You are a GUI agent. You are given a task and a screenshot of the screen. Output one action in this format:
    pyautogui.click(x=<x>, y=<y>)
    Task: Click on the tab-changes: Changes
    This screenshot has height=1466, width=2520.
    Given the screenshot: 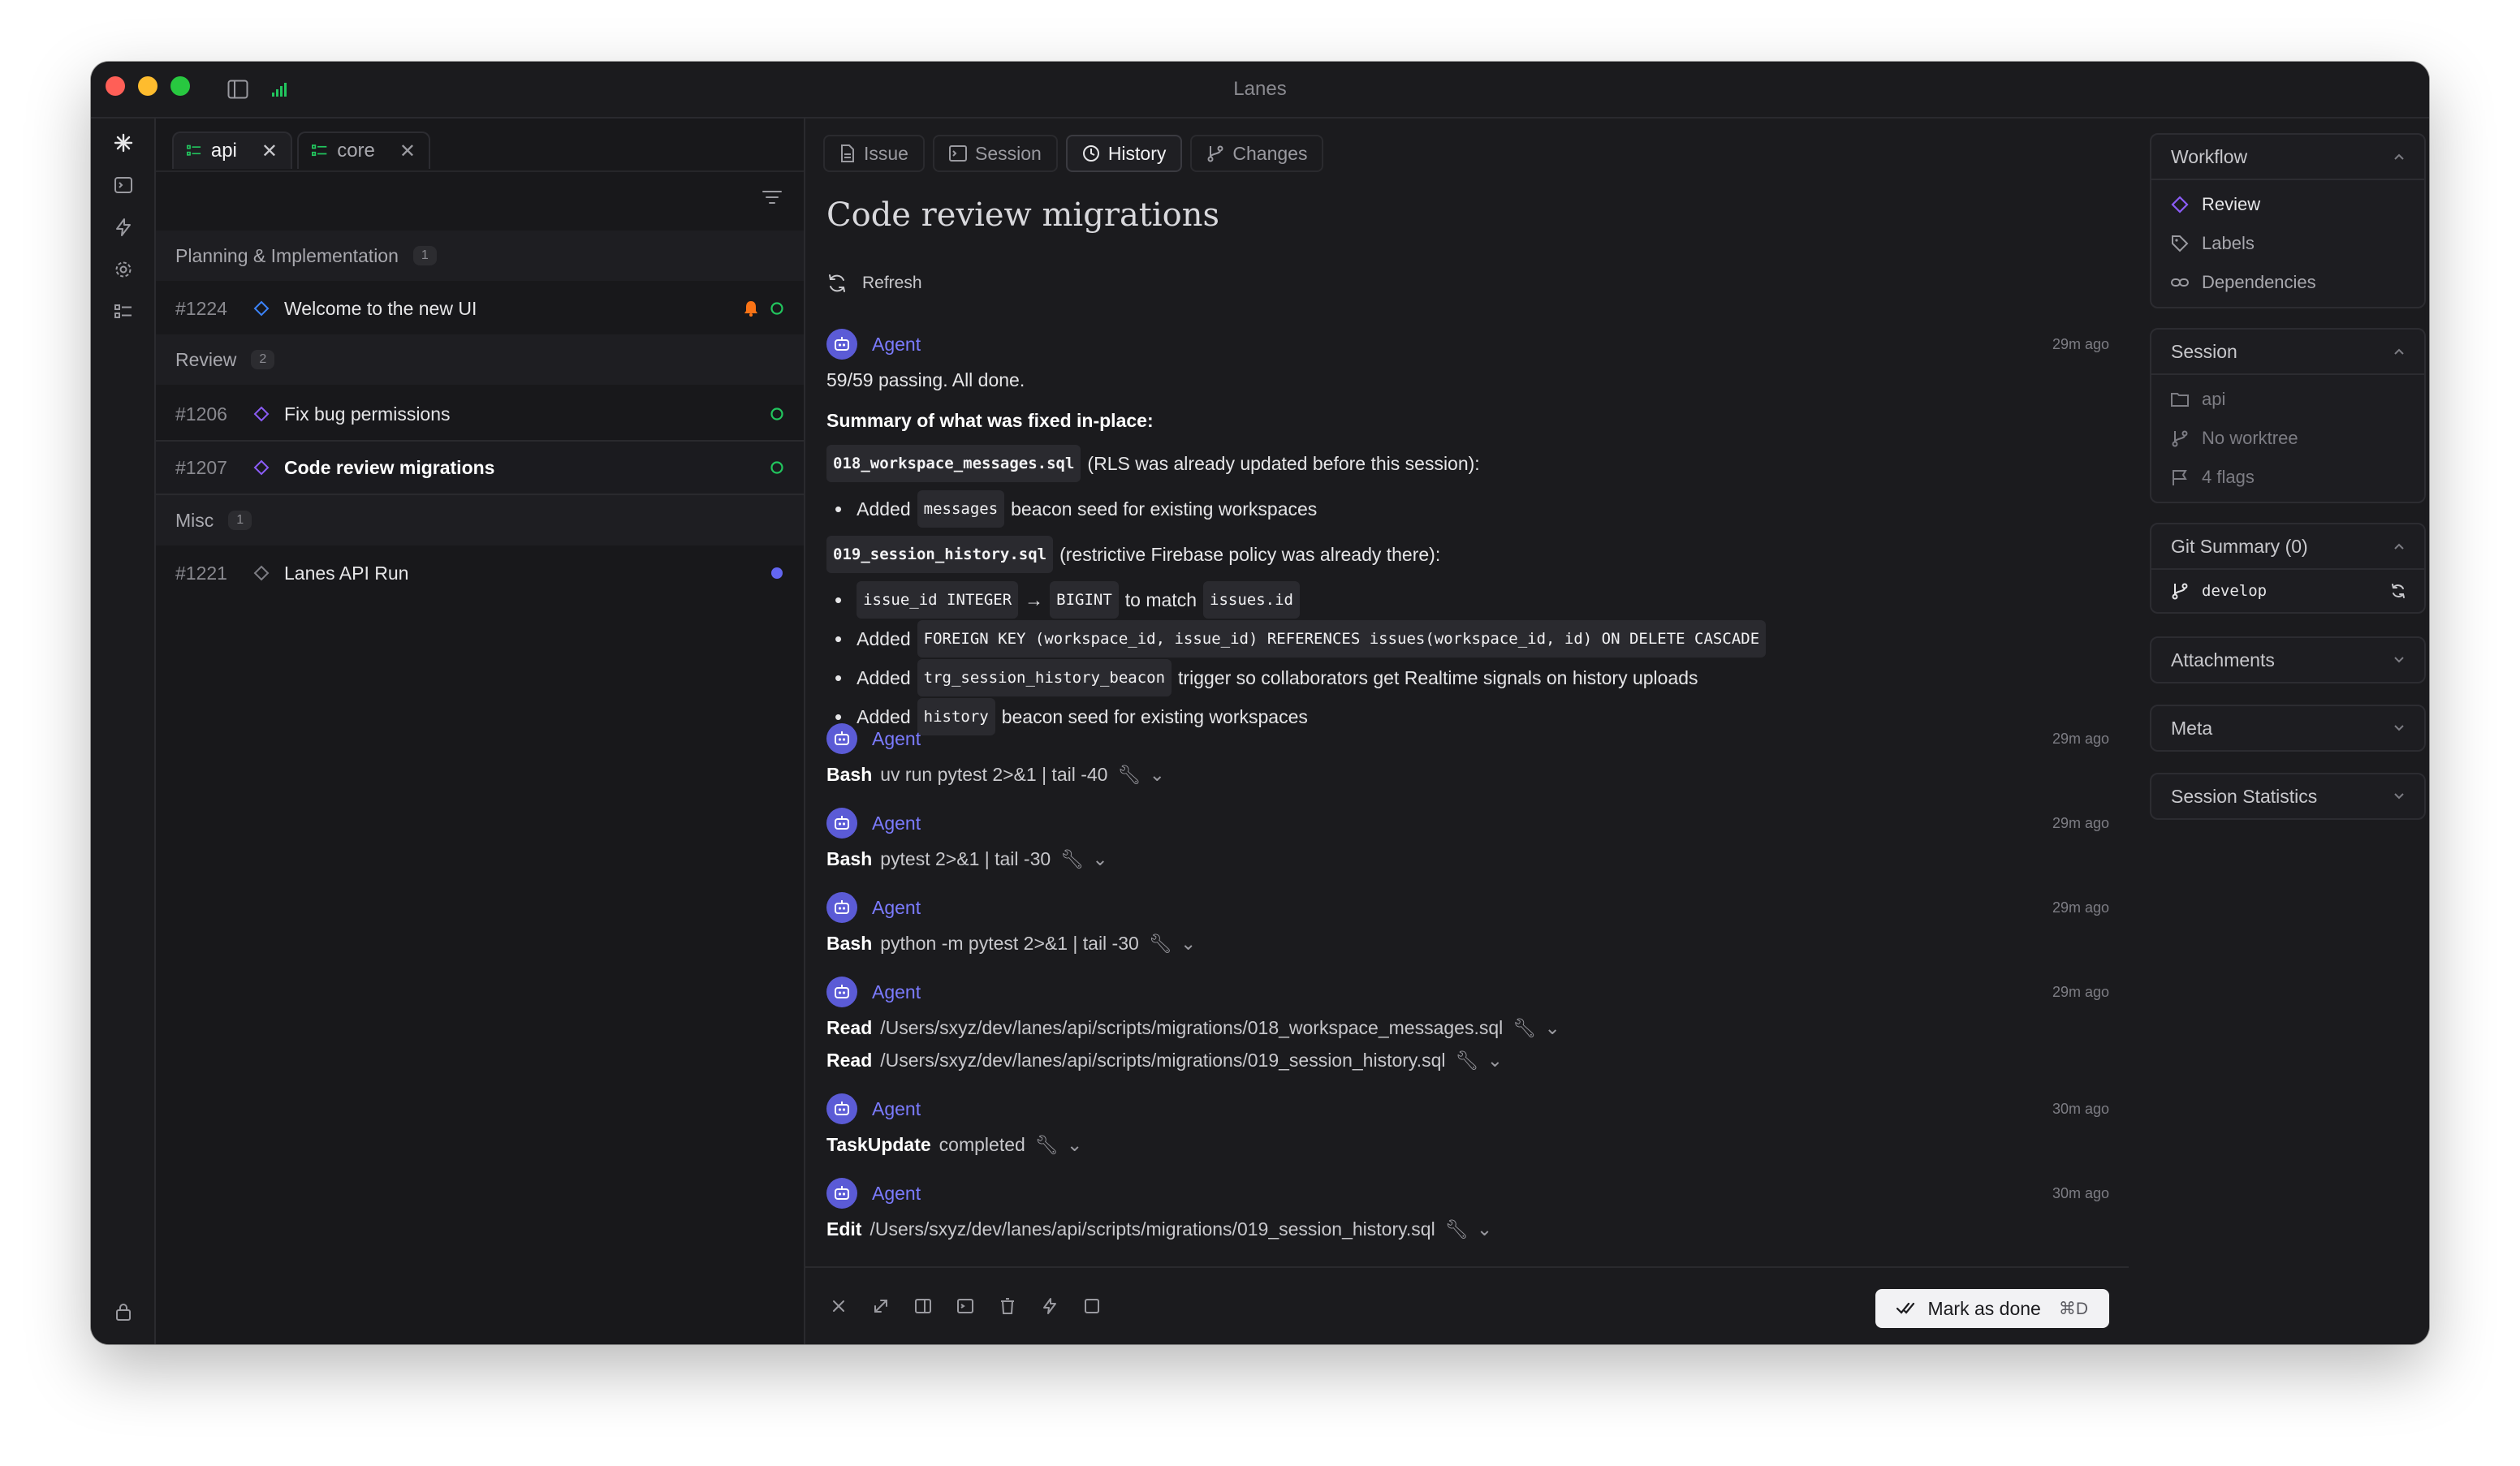 What is the action you would take?
    pyautogui.click(x=1257, y=153)
    